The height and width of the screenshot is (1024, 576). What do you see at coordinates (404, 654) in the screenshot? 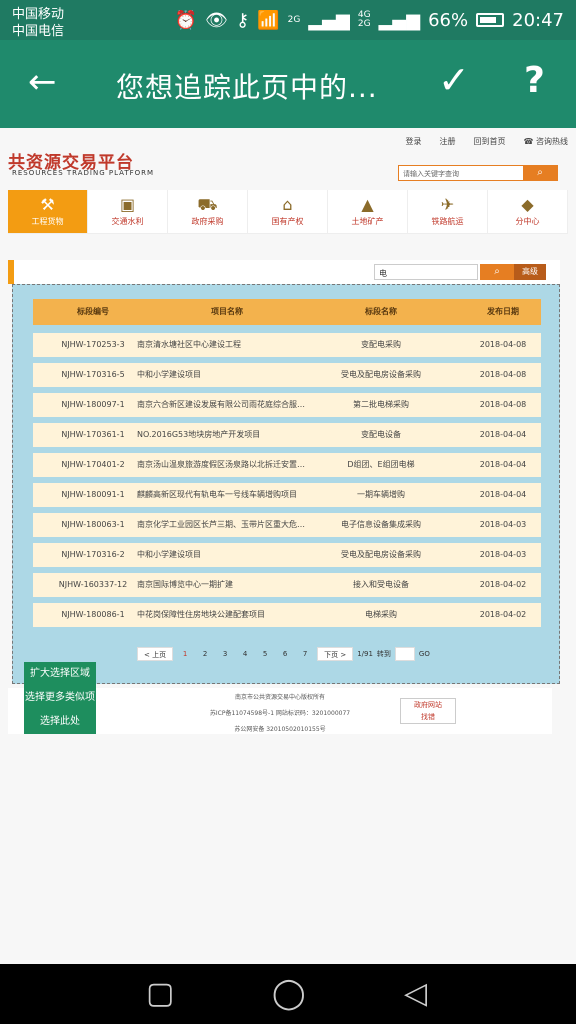
I see `goto-input` at bounding box center [404, 654].